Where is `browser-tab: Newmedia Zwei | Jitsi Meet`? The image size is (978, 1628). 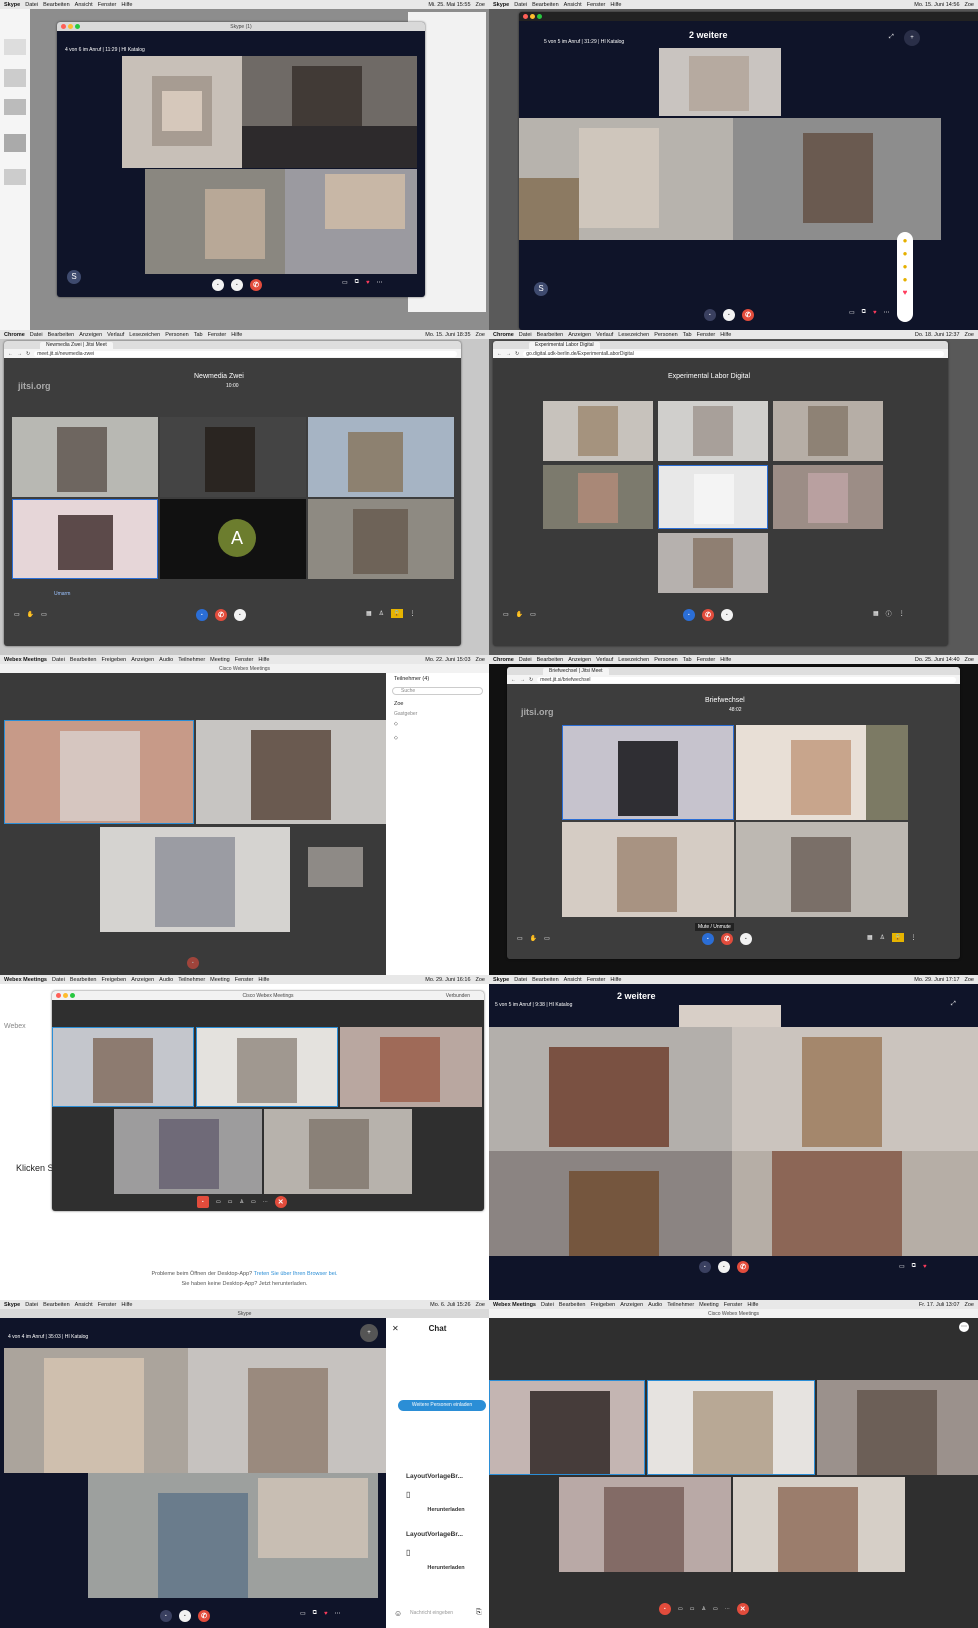
browser-tab: Newmedia Zwei | Jitsi Meet is located at coordinates (76, 345).